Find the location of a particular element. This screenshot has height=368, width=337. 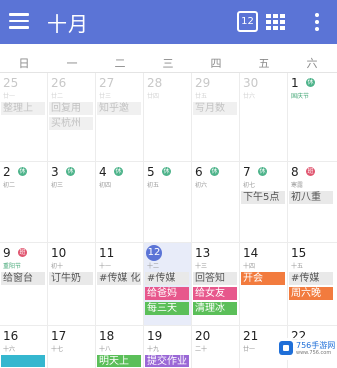

day-cell: 10 初十 订牛奶 is located at coordinates (71, 284).